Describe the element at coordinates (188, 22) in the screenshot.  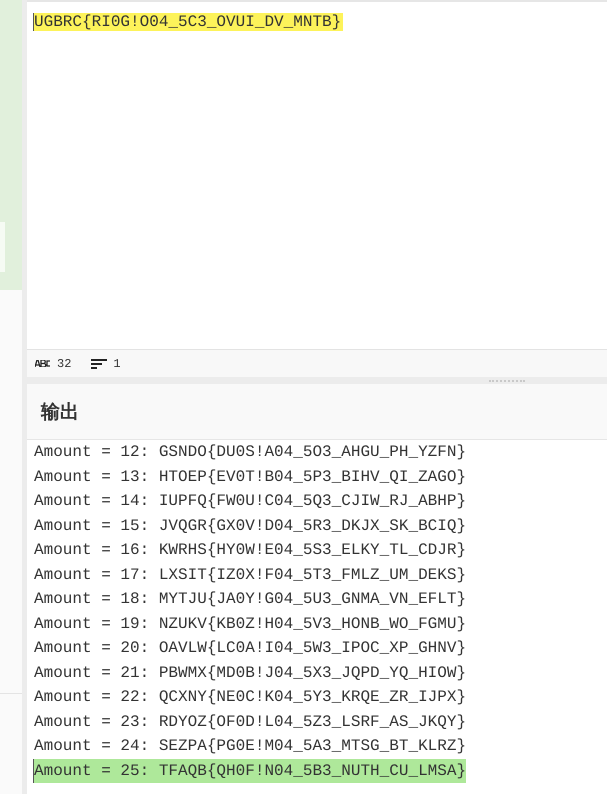
I see `editor-text: UGBRC{RI0G!O04_5C3_OVUI_DV_MNTB}` at that location.